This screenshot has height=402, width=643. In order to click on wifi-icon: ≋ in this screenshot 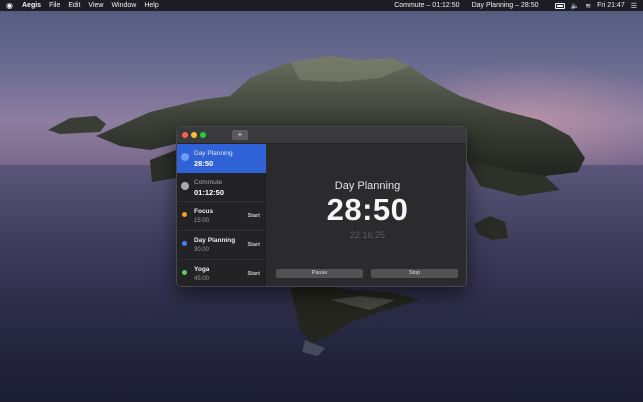, I will do `click(588, 6)`.